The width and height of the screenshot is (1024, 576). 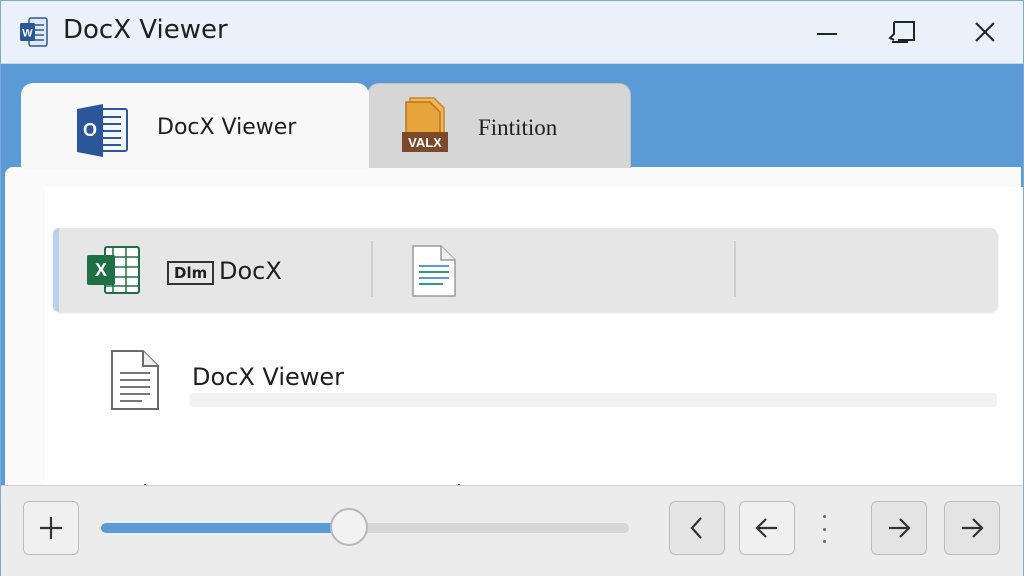 I want to click on zoom-in-button, so click(x=51, y=528).